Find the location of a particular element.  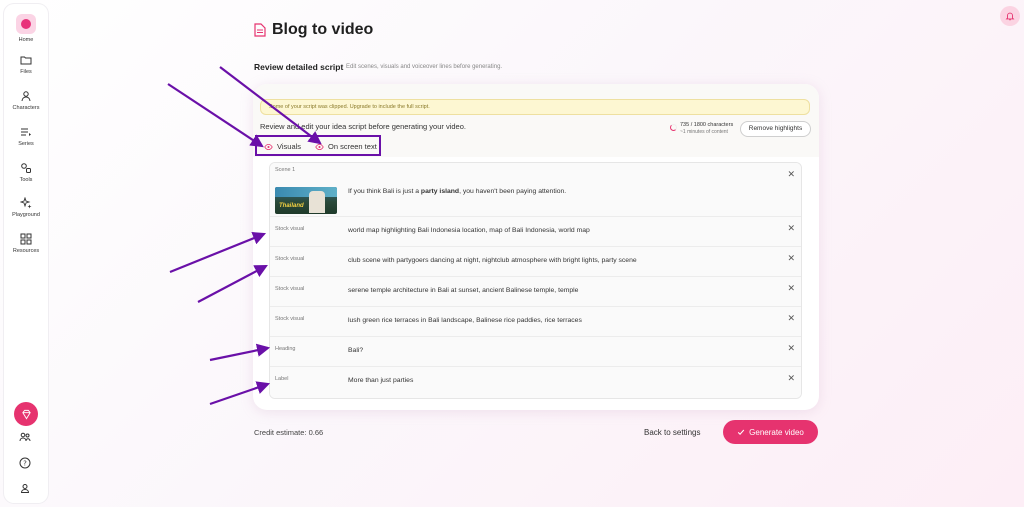

back-to-settings-button: Back to settings is located at coordinates (672, 432).